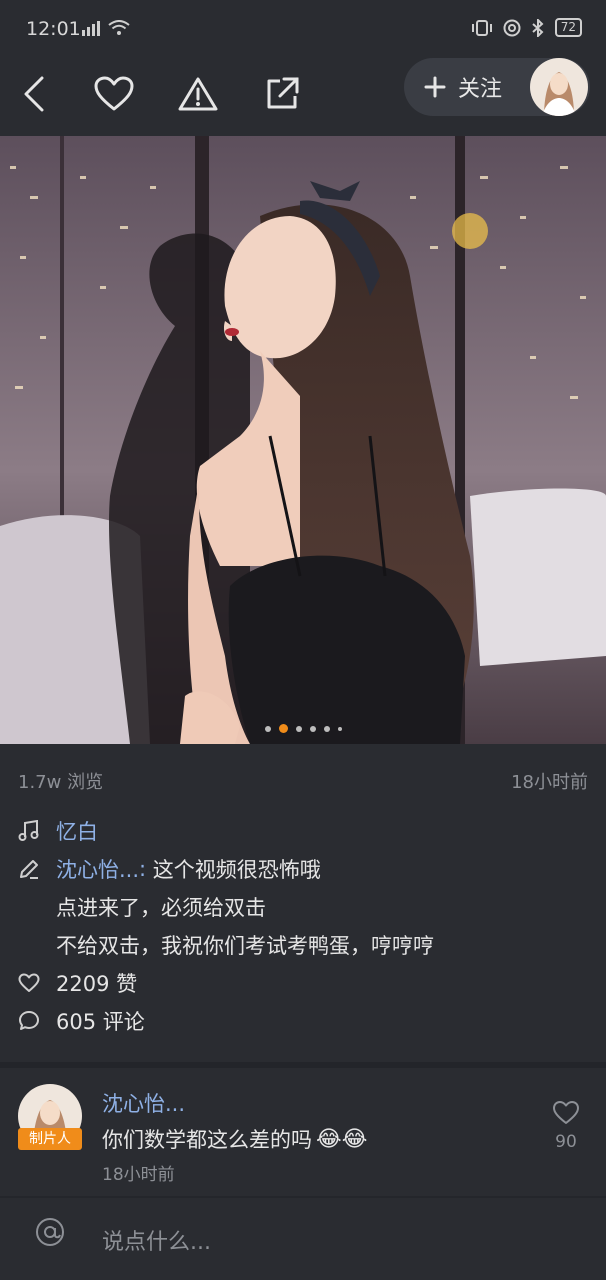 The height and width of the screenshot is (1280, 606). I want to click on chevron-left-icon, so click(34, 94).